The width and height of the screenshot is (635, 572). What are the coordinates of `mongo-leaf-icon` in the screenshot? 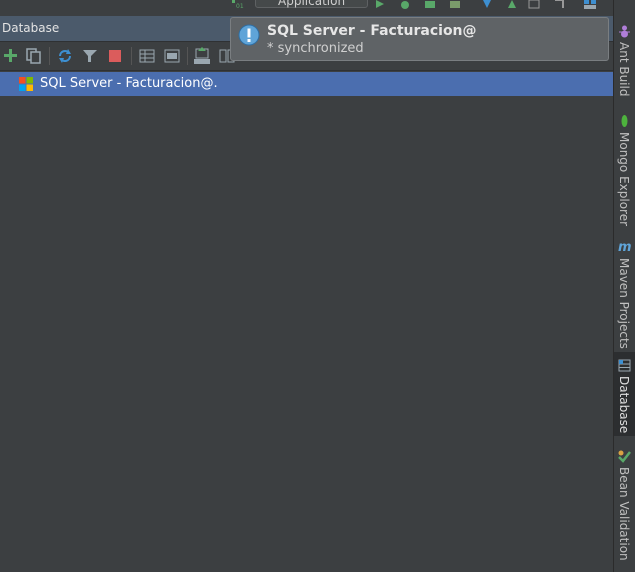 It's located at (624, 121).